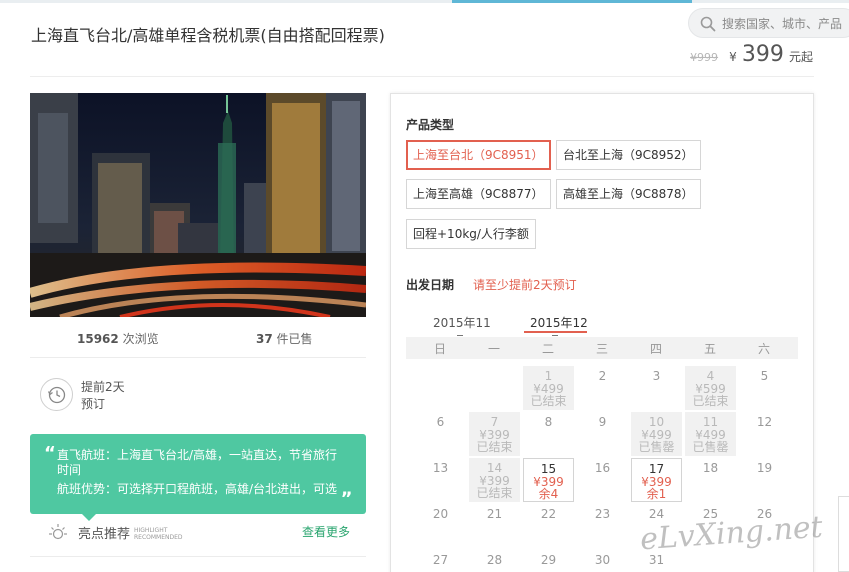 The height and width of the screenshot is (572, 849). Describe the element at coordinates (710, 434) in the screenshot. I see `calendar-day-11: 11 ¥499 已售罄` at that location.